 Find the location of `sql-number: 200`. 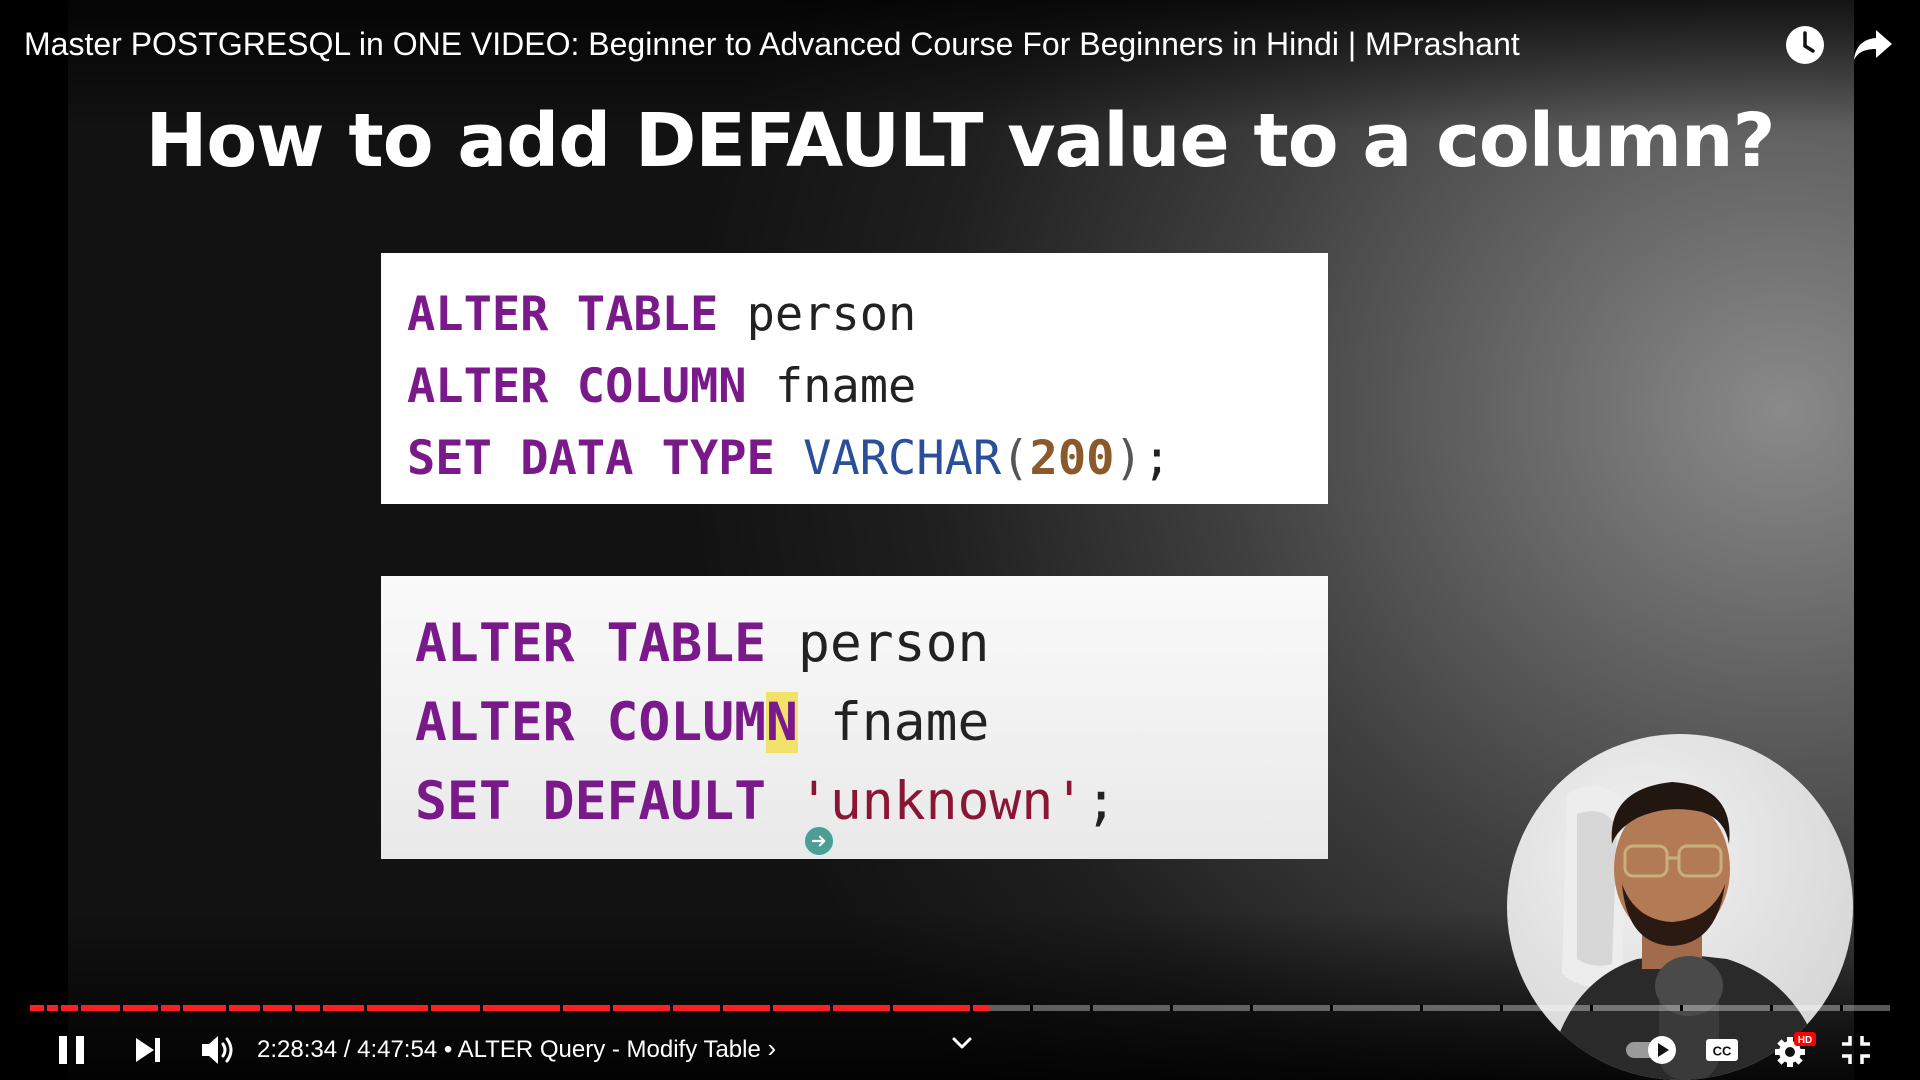

sql-number: 200 is located at coordinates (1072, 458).